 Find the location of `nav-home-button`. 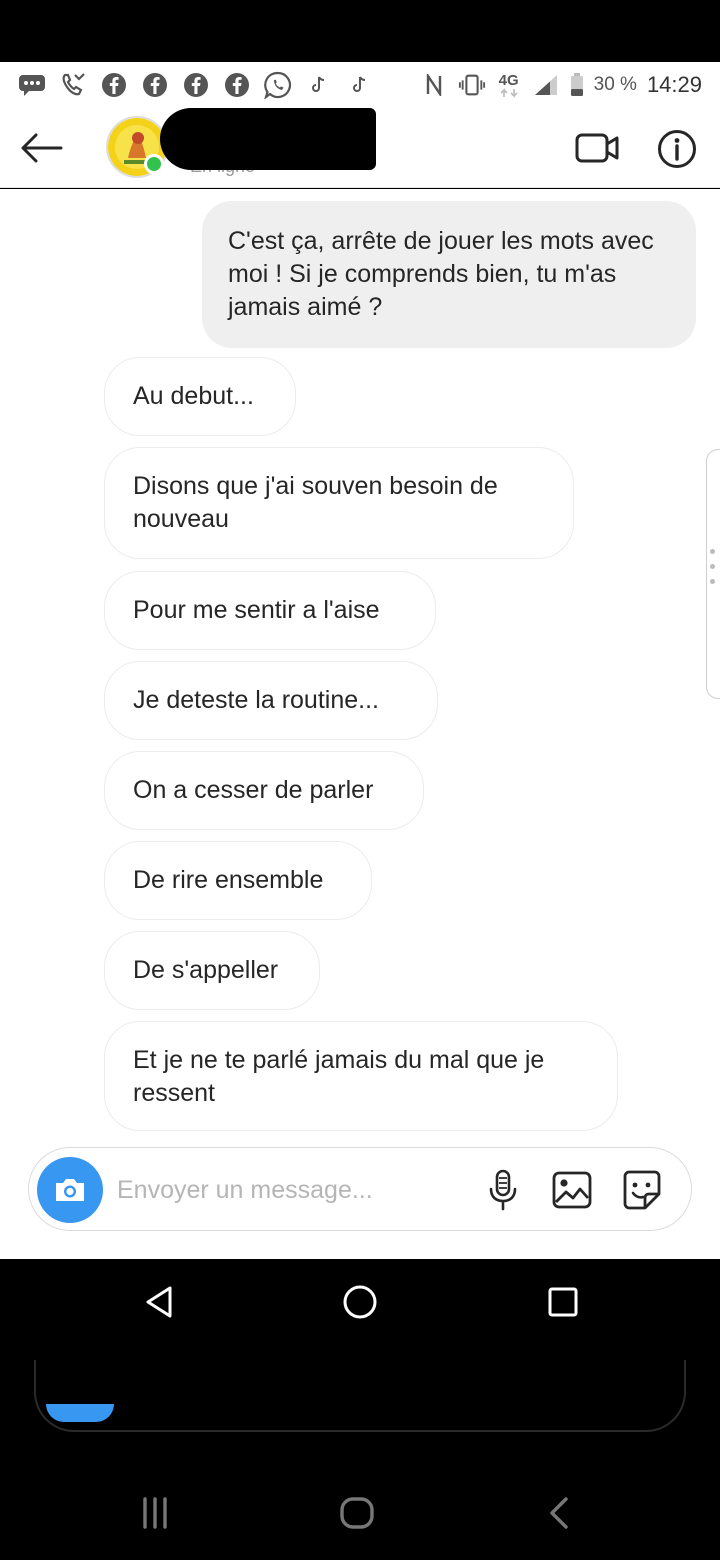

nav-home-button is located at coordinates (360, 1302).